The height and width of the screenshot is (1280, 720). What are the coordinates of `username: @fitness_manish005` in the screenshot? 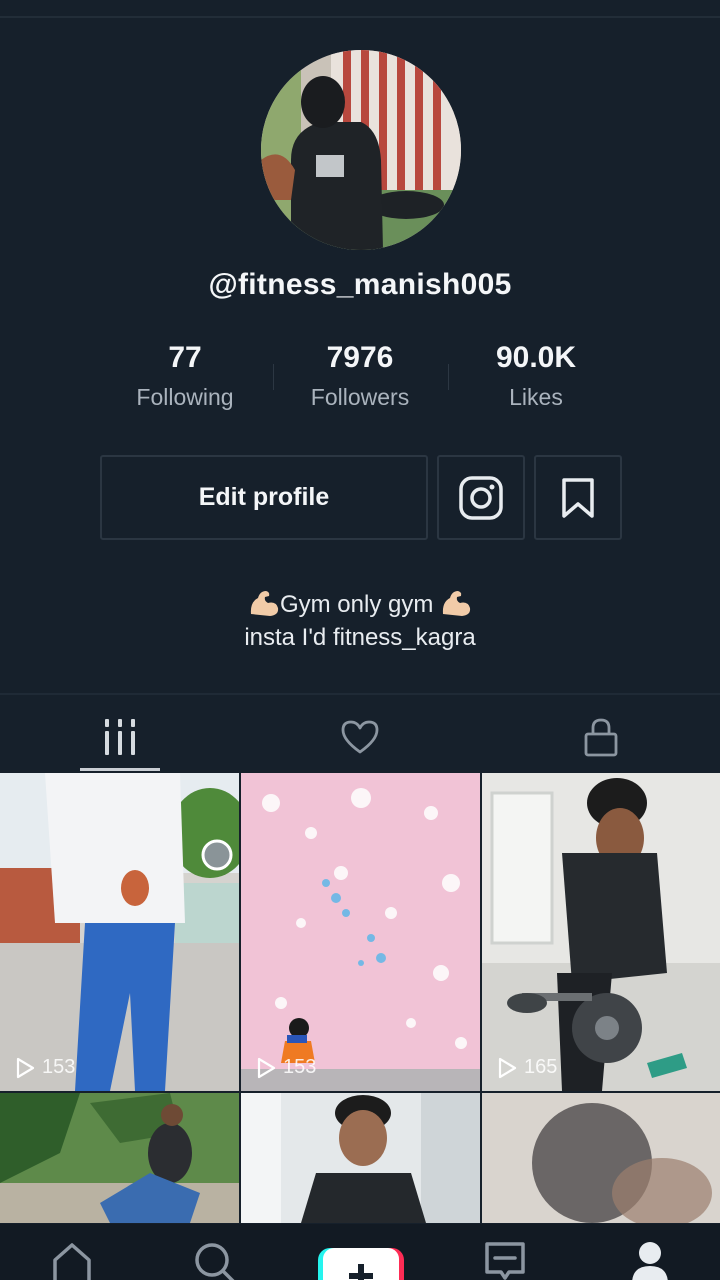 It's located at (360, 284).